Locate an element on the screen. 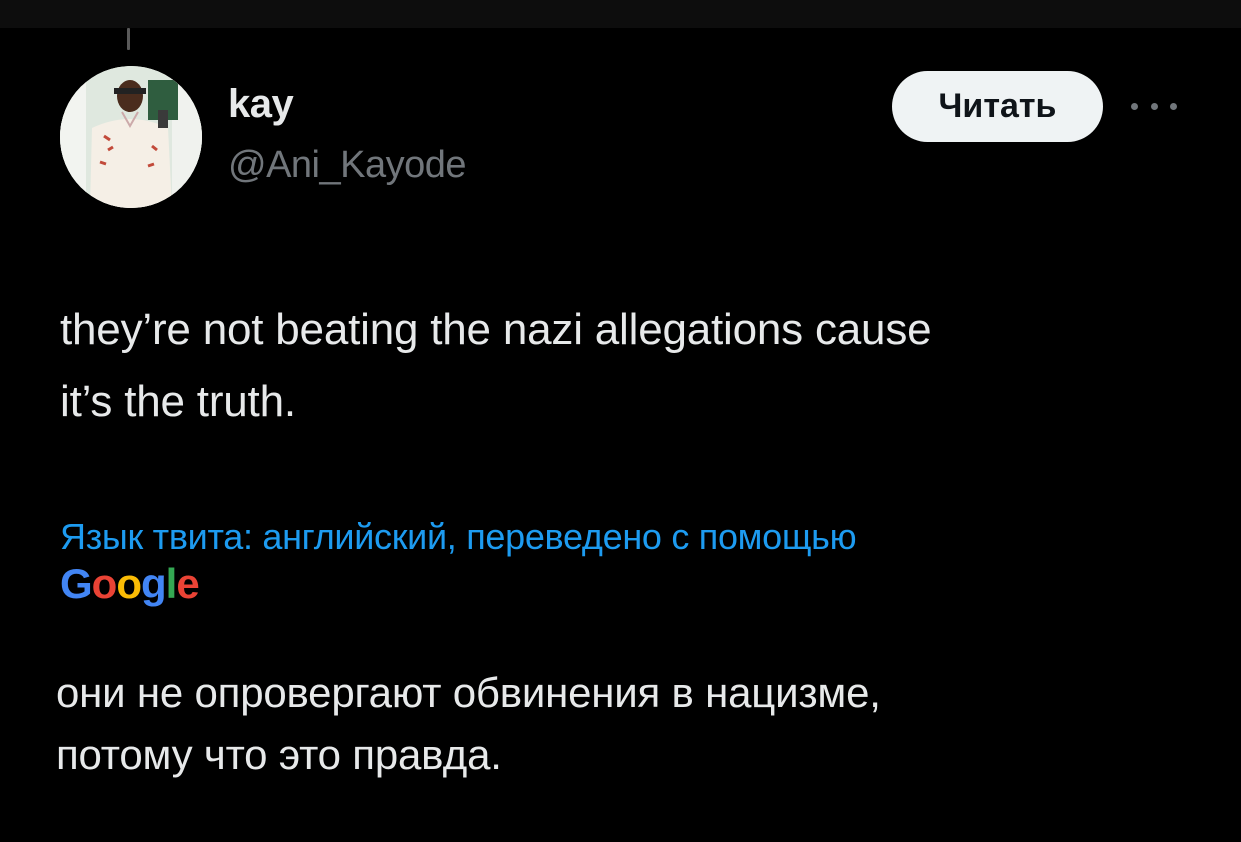 The width and height of the screenshot is (1241, 842). translated-text-line: потому что это правда. is located at coordinates (279, 754).